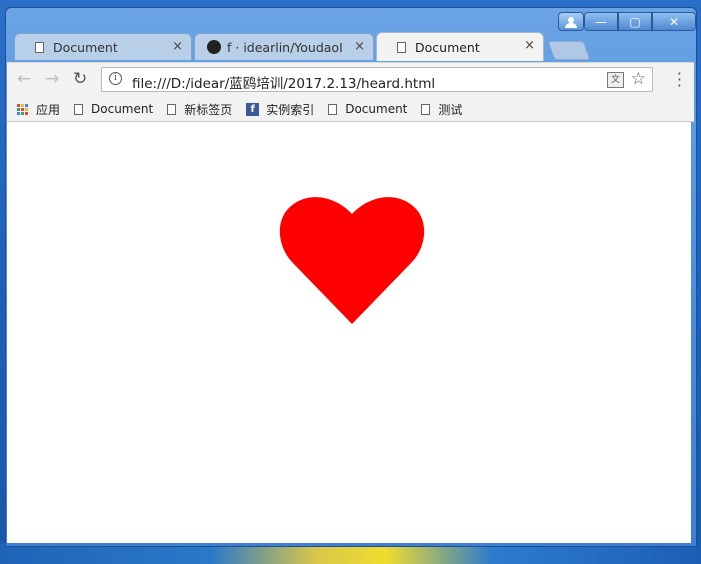  Describe the element at coordinates (24, 79) in the screenshot. I see `back-arrow-icon: ←` at that location.